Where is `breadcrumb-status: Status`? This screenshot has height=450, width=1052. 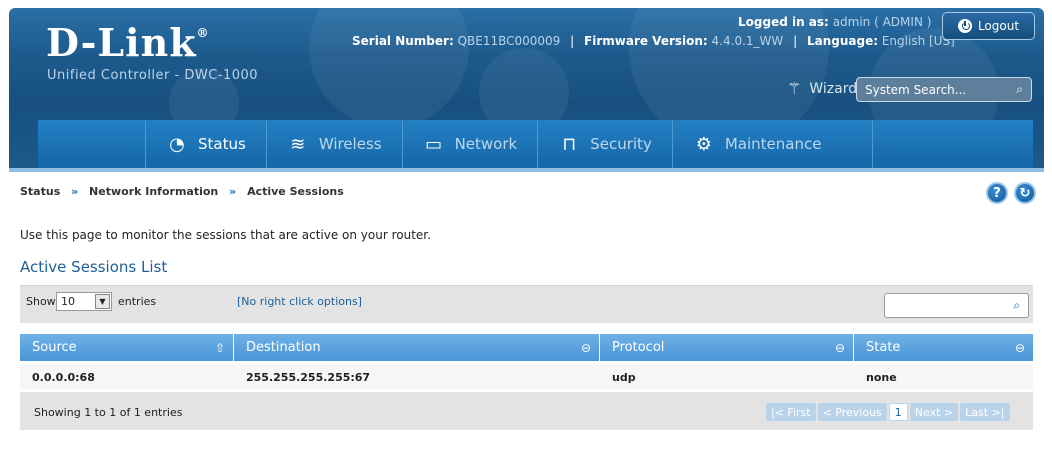 breadcrumb-status: Status is located at coordinates (40, 191).